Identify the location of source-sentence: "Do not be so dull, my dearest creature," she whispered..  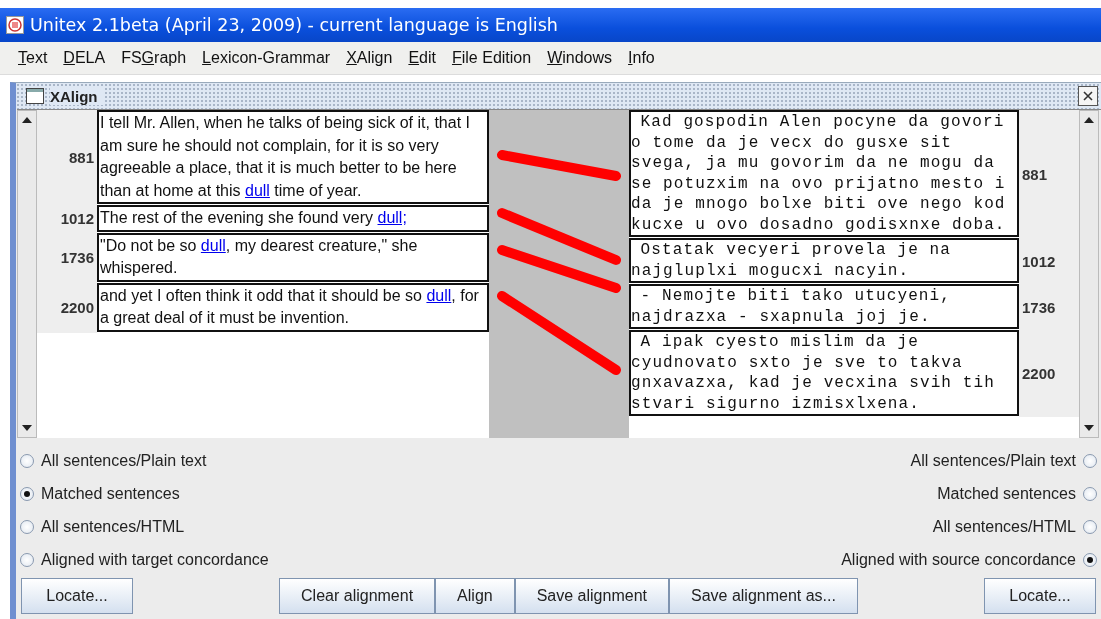
(293, 257).